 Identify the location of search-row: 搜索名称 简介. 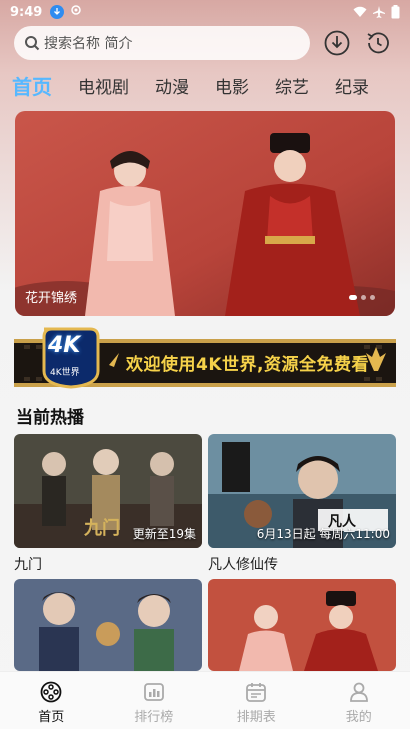
(205, 43).